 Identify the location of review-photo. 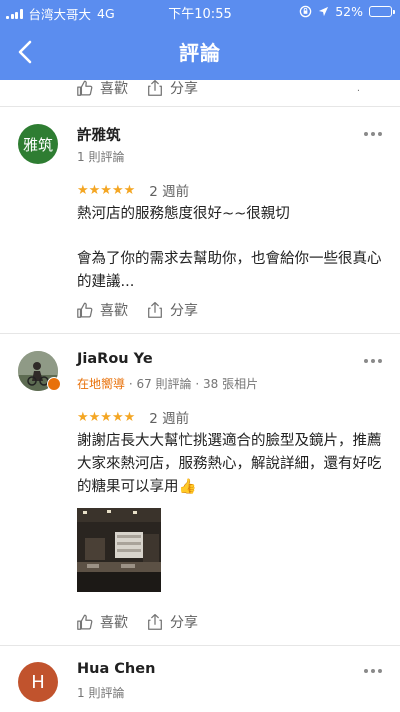
(119, 550).